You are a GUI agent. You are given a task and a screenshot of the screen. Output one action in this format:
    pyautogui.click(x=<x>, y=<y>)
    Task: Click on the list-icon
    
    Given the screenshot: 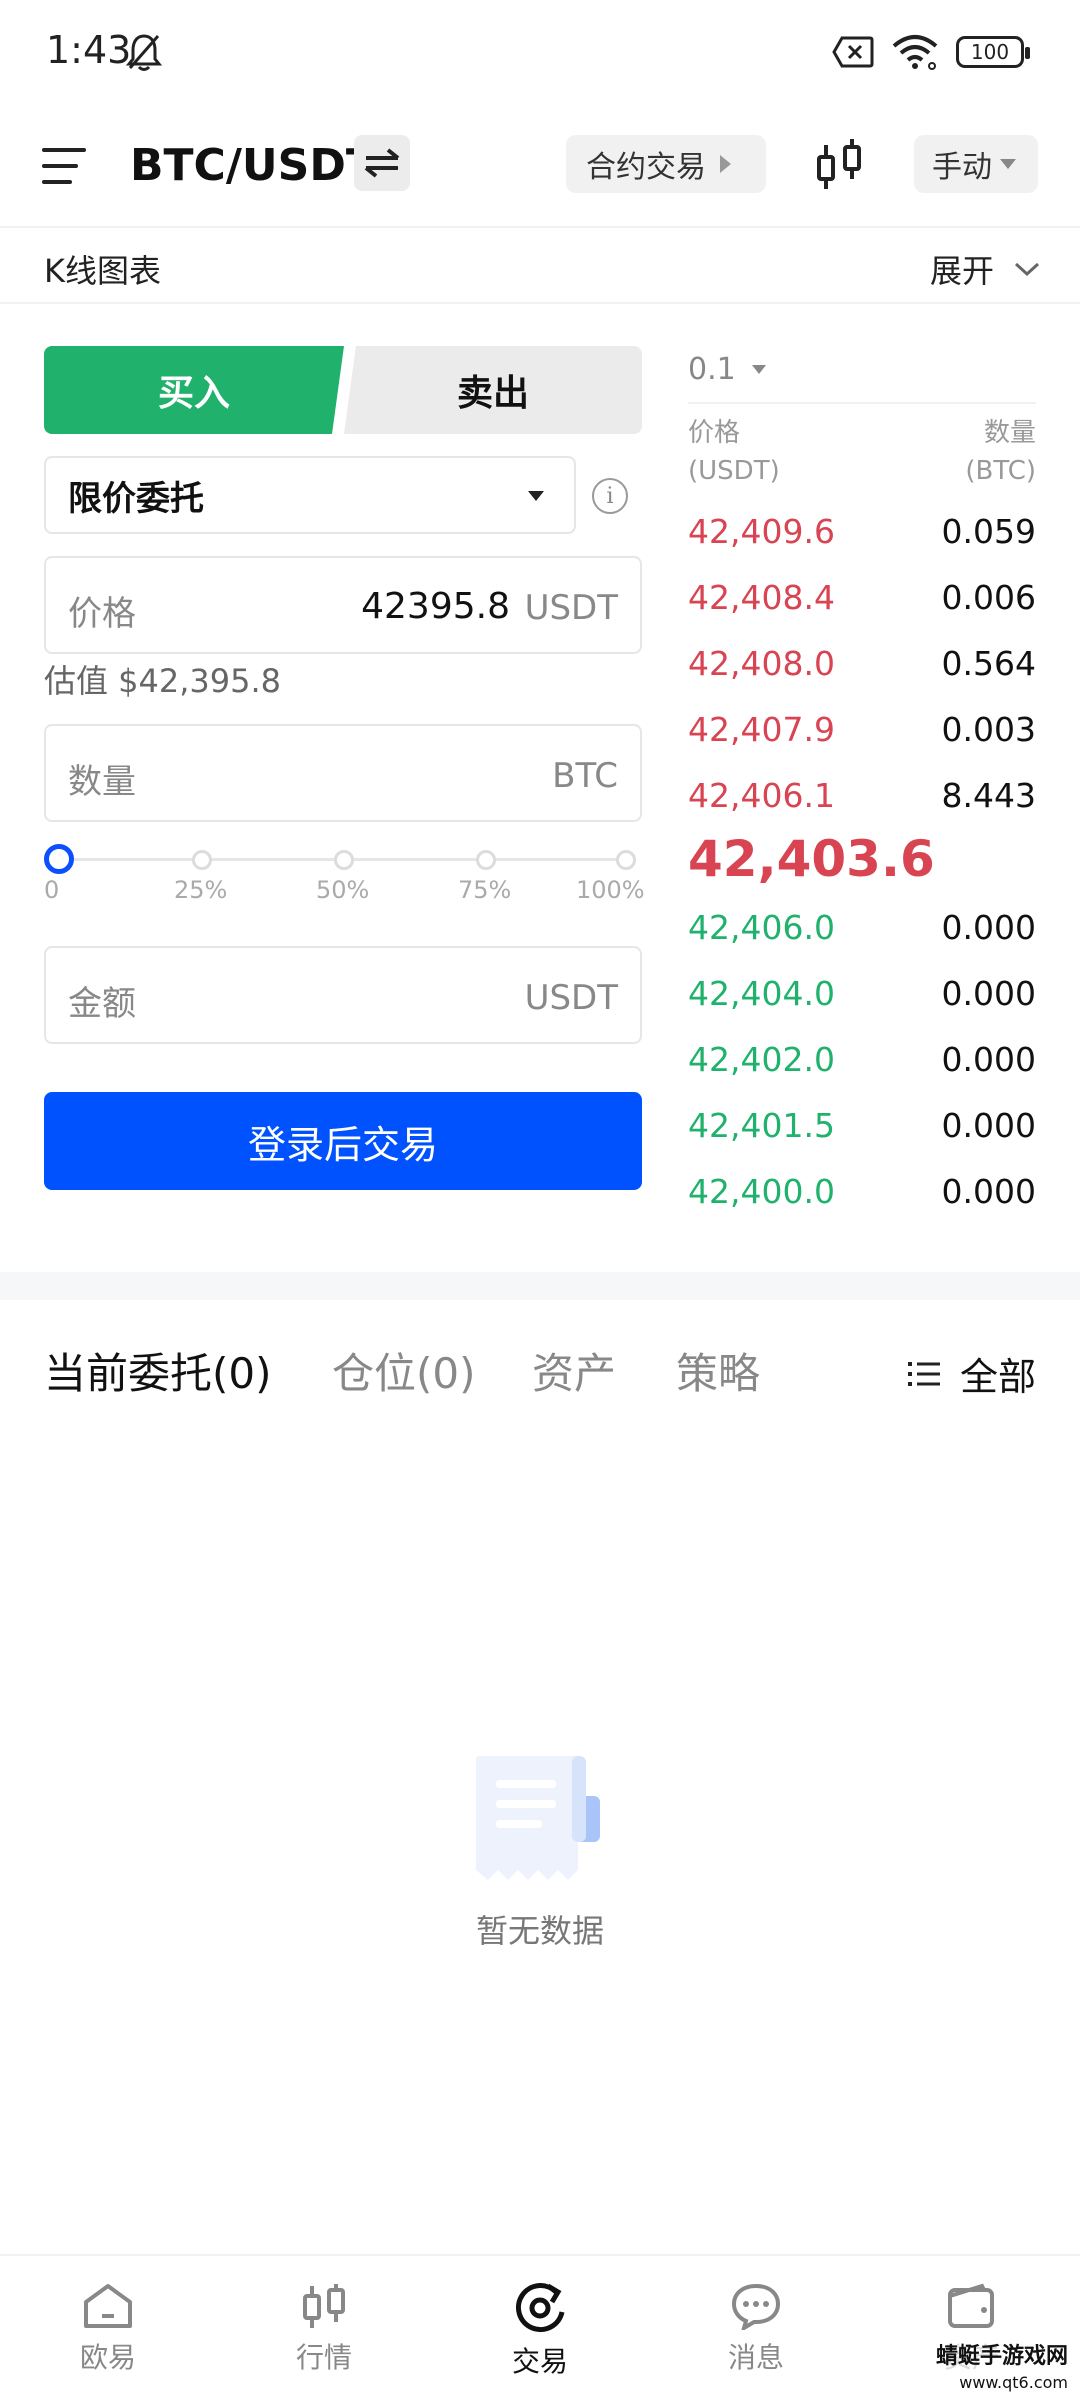 What is the action you would take?
    pyautogui.click(x=923, y=1373)
    